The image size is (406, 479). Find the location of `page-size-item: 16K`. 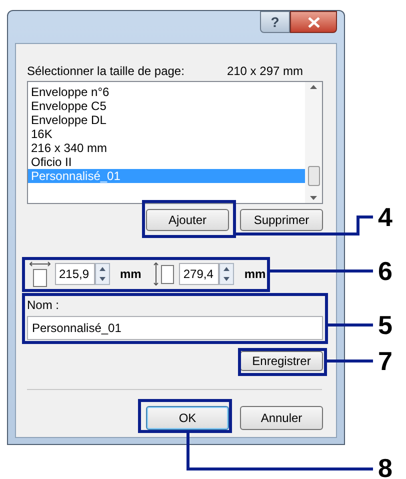

page-size-item: 16K is located at coordinates (166, 134).